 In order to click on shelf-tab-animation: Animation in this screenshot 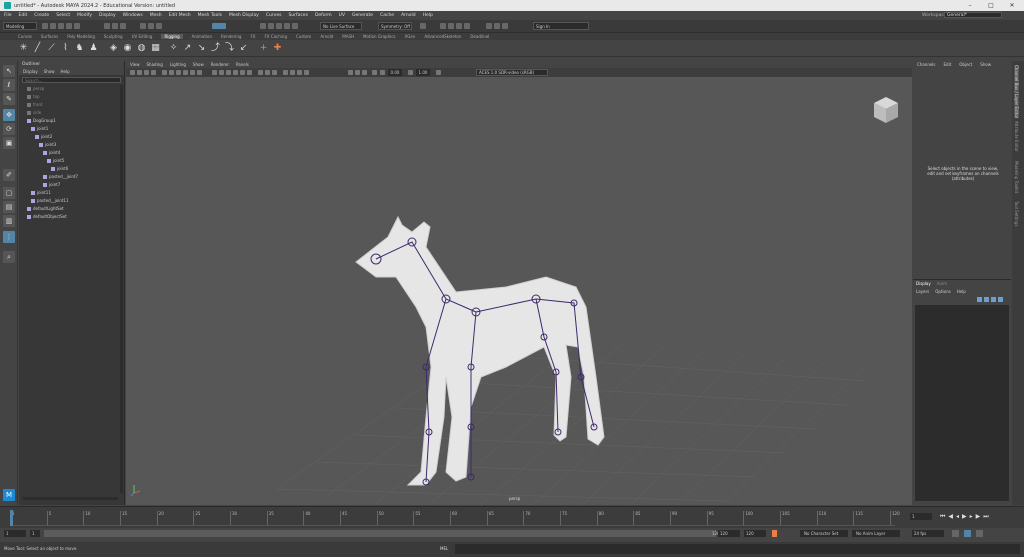, I will do `click(202, 36)`.